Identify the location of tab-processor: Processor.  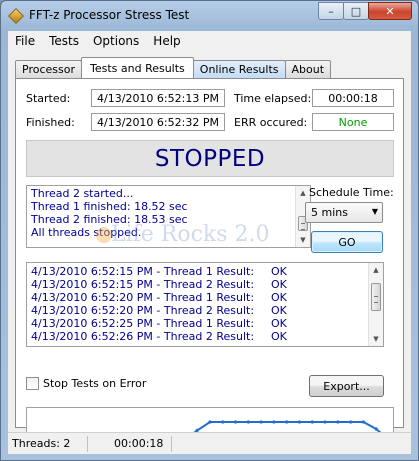
(48, 69).